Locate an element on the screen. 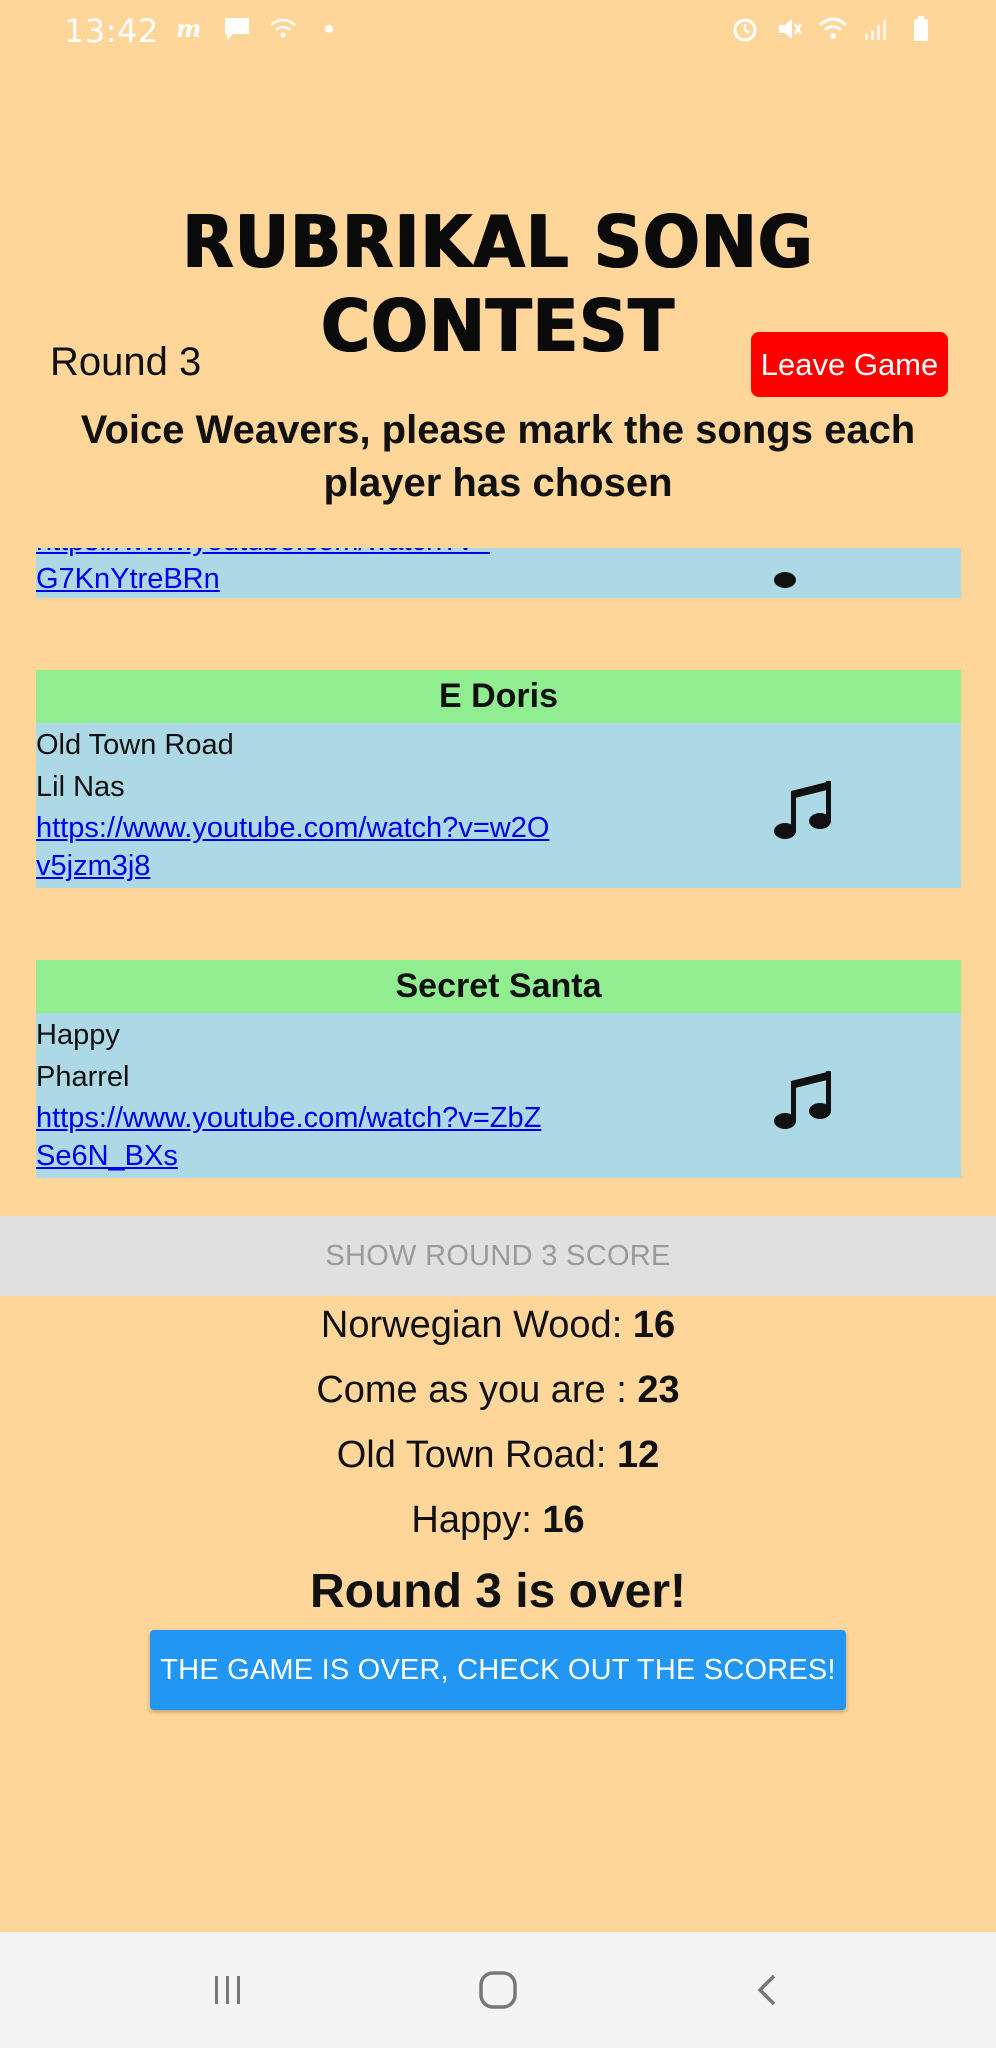 This screenshot has width=996, height=2048. score-row: Happy: 16 is located at coordinates (498, 1527).